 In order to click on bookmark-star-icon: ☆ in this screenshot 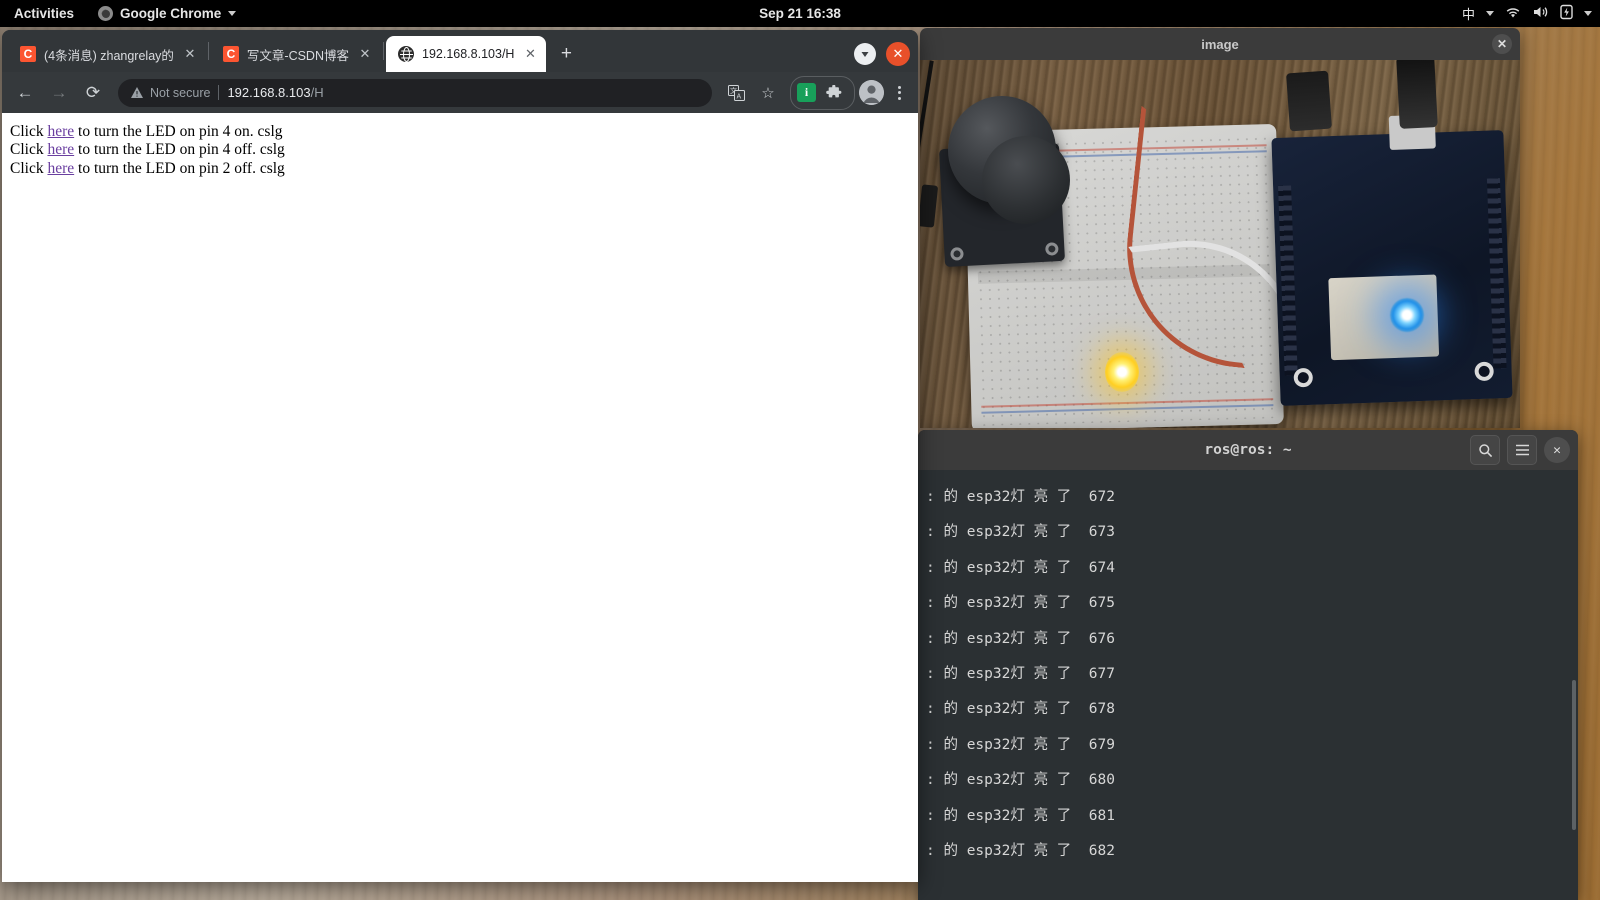, I will do `click(768, 93)`.